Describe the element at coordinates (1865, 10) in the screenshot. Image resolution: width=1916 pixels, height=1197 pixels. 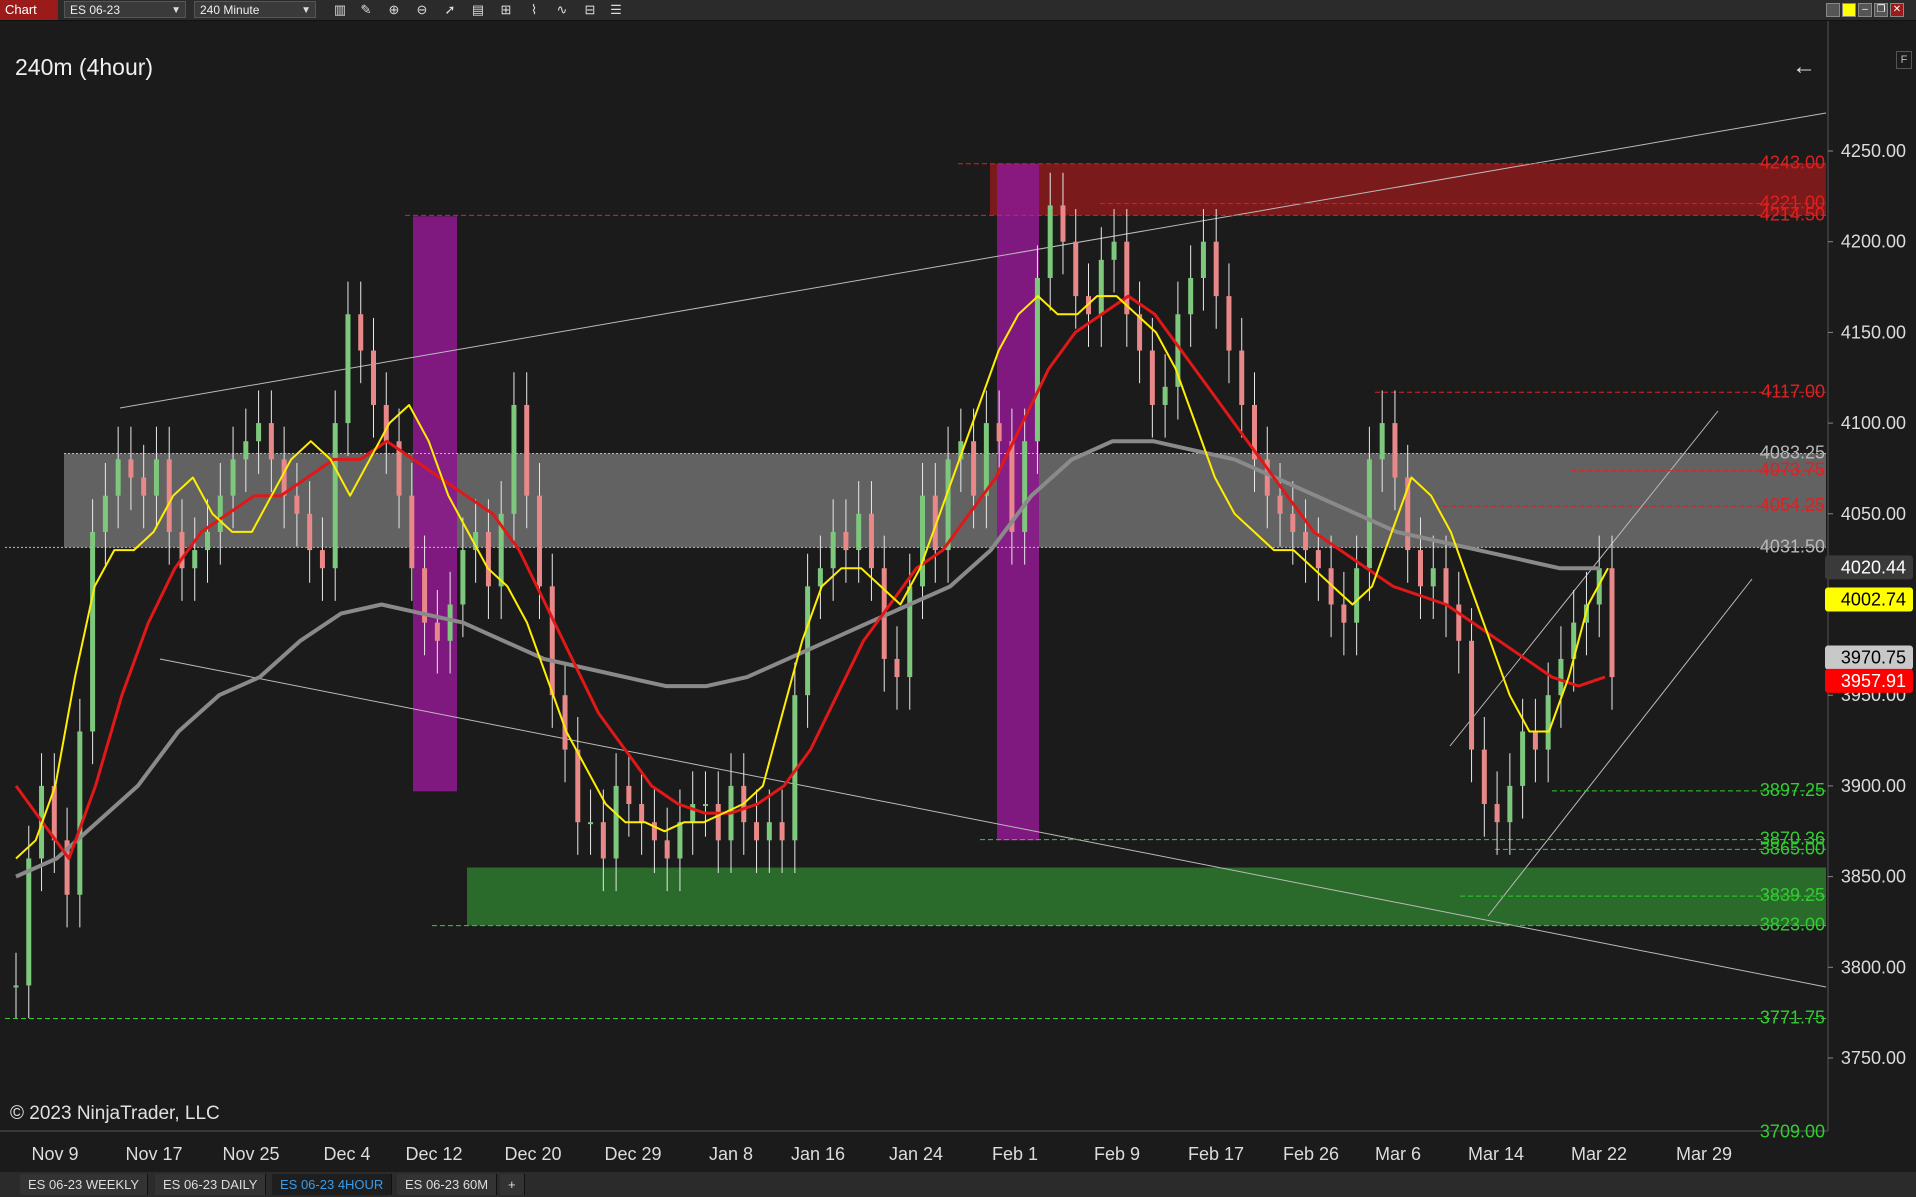
I see `minimize-icon: –` at that location.